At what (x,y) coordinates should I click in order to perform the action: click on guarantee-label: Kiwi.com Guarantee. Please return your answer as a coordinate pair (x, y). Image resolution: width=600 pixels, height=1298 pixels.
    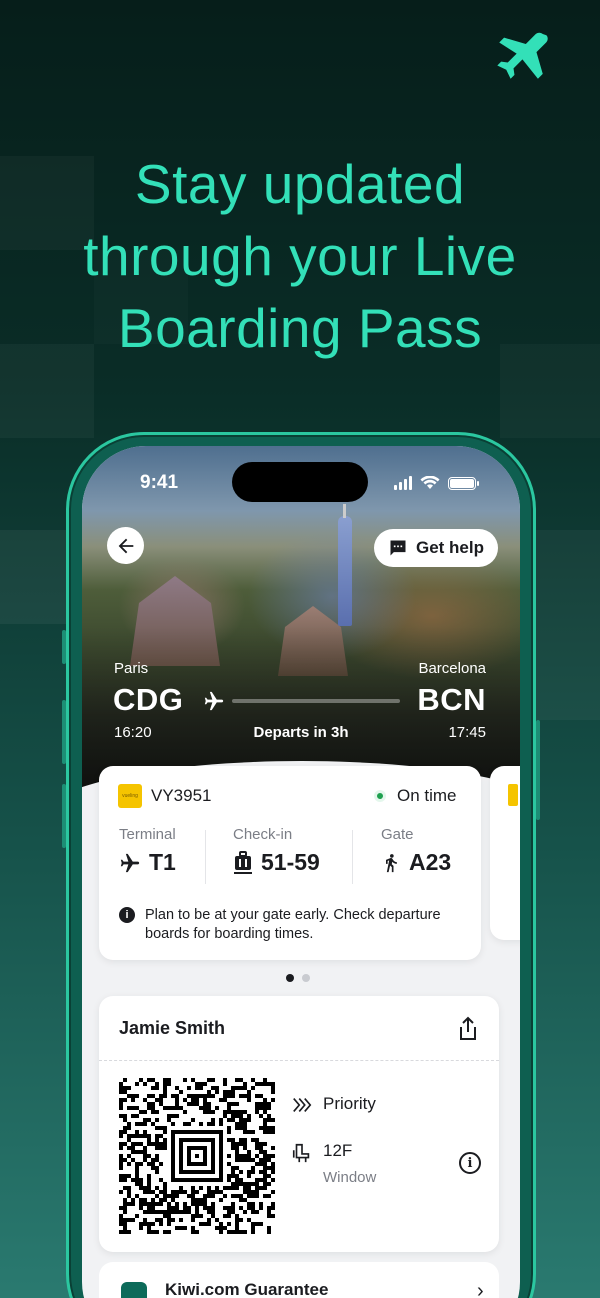
    Looking at the image, I should click on (247, 1289).